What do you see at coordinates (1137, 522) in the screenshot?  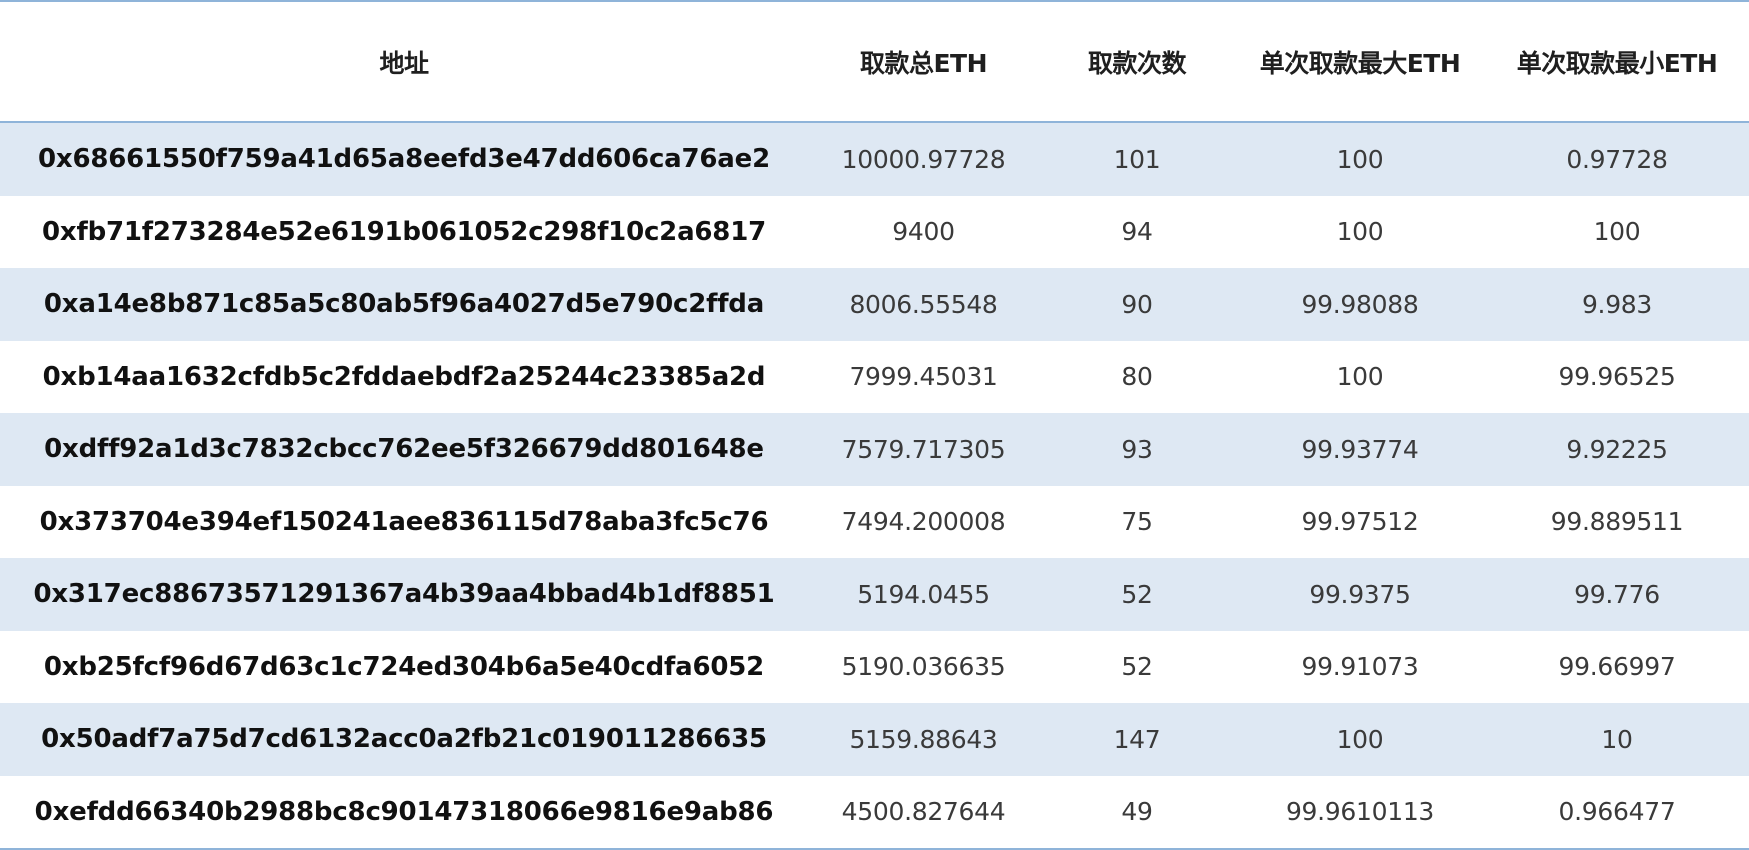 I see `cell-withdraw-count: 75` at bounding box center [1137, 522].